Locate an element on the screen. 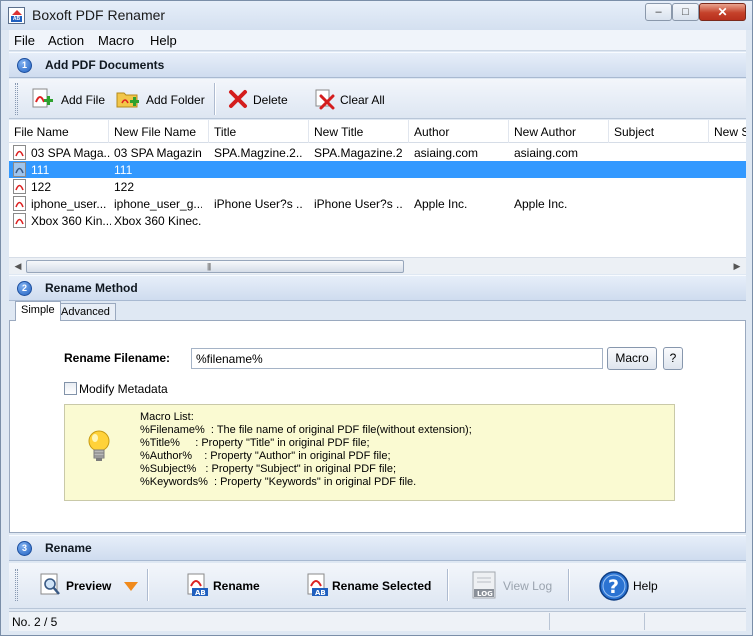  help-icon: ? is located at coordinates (614, 586).